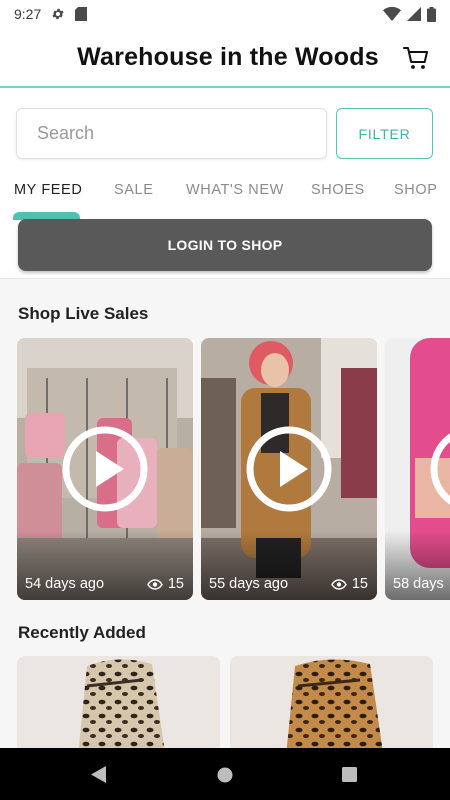 The height and width of the screenshot is (800, 450). What do you see at coordinates (338, 190) in the screenshot?
I see `tab-shoes: SHOES` at bounding box center [338, 190].